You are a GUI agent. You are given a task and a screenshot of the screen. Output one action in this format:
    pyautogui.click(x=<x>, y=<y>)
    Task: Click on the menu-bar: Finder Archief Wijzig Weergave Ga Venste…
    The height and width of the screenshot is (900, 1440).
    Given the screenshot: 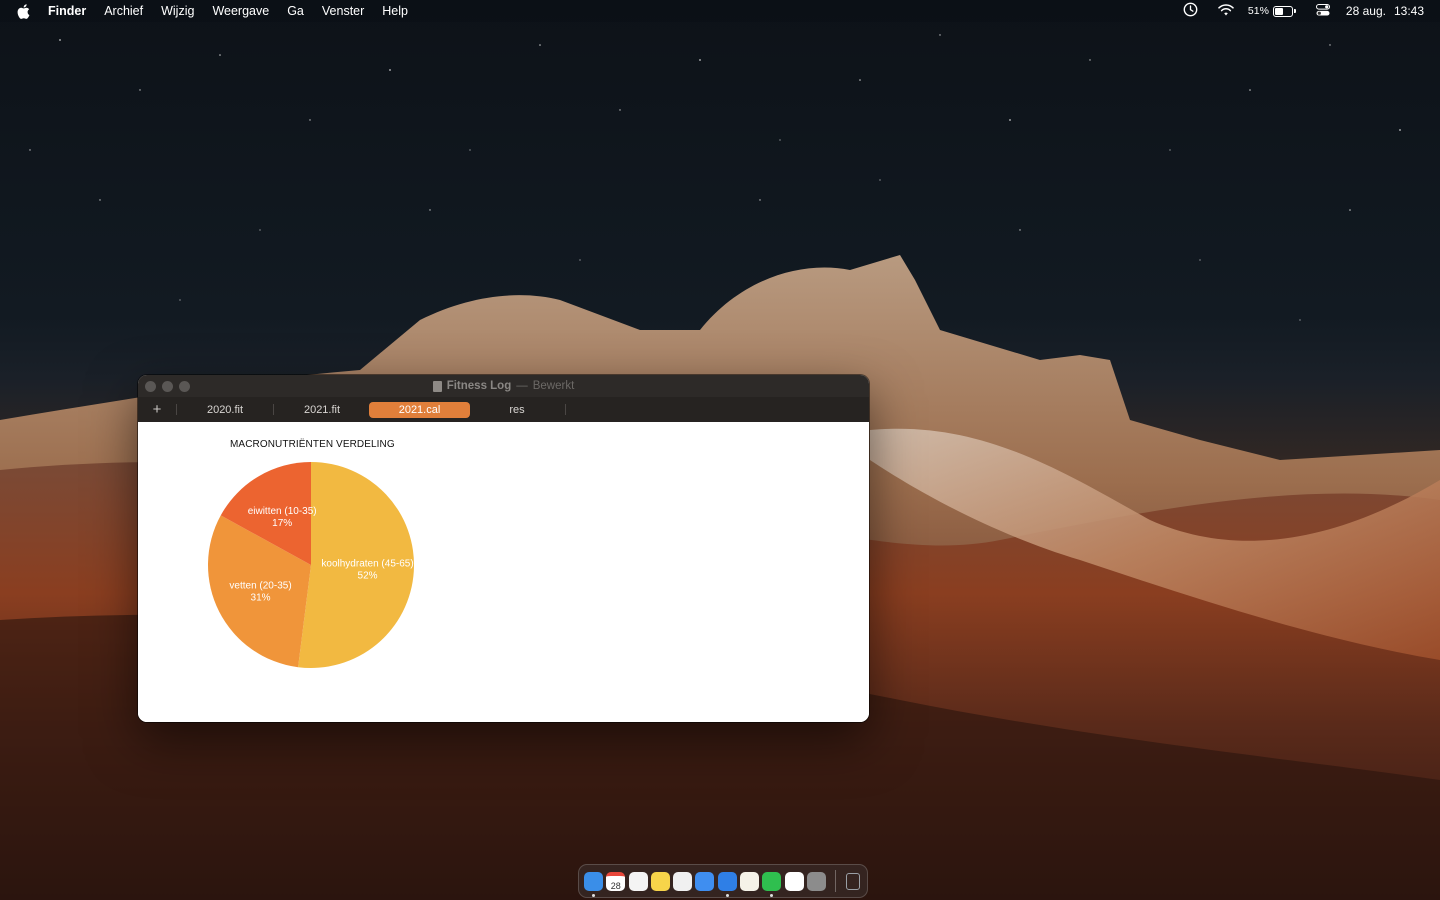 What is the action you would take?
    pyautogui.click(x=720, y=11)
    